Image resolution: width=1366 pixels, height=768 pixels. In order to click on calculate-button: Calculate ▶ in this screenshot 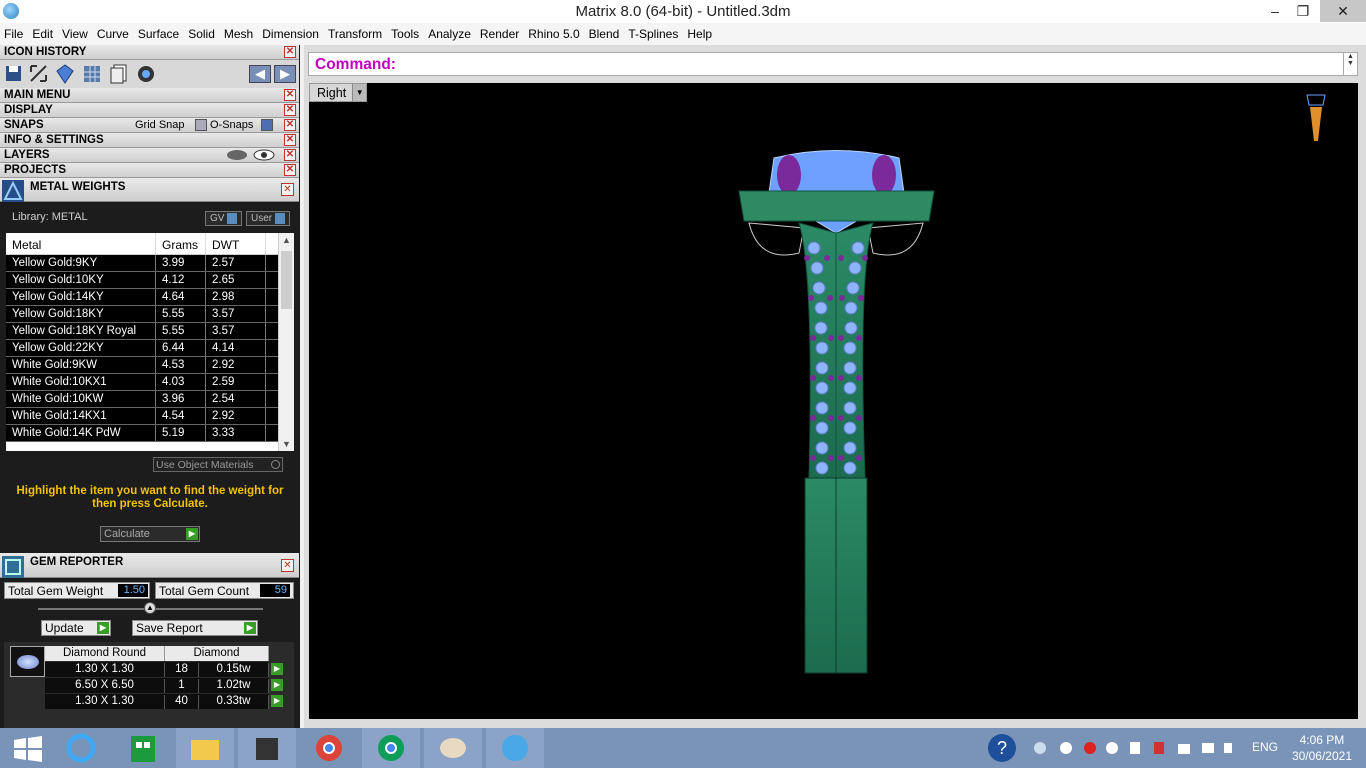, I will do `click(150, 534)`.